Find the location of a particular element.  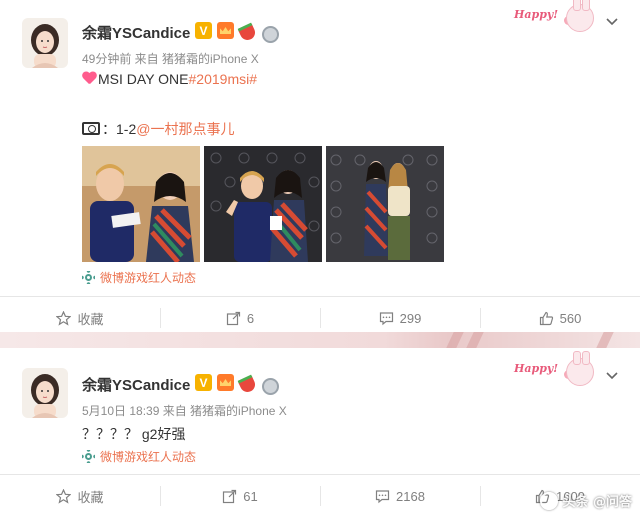

like-count: 560 is located at coordinates (570, 318).